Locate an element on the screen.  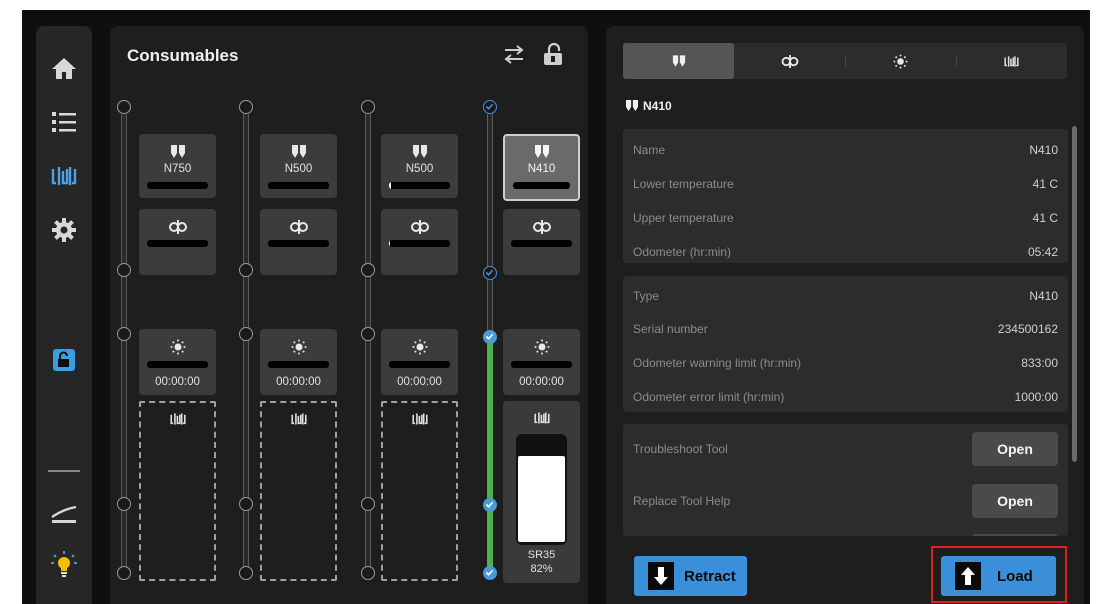
load-highlight-box is located at coordinates (999, 574).